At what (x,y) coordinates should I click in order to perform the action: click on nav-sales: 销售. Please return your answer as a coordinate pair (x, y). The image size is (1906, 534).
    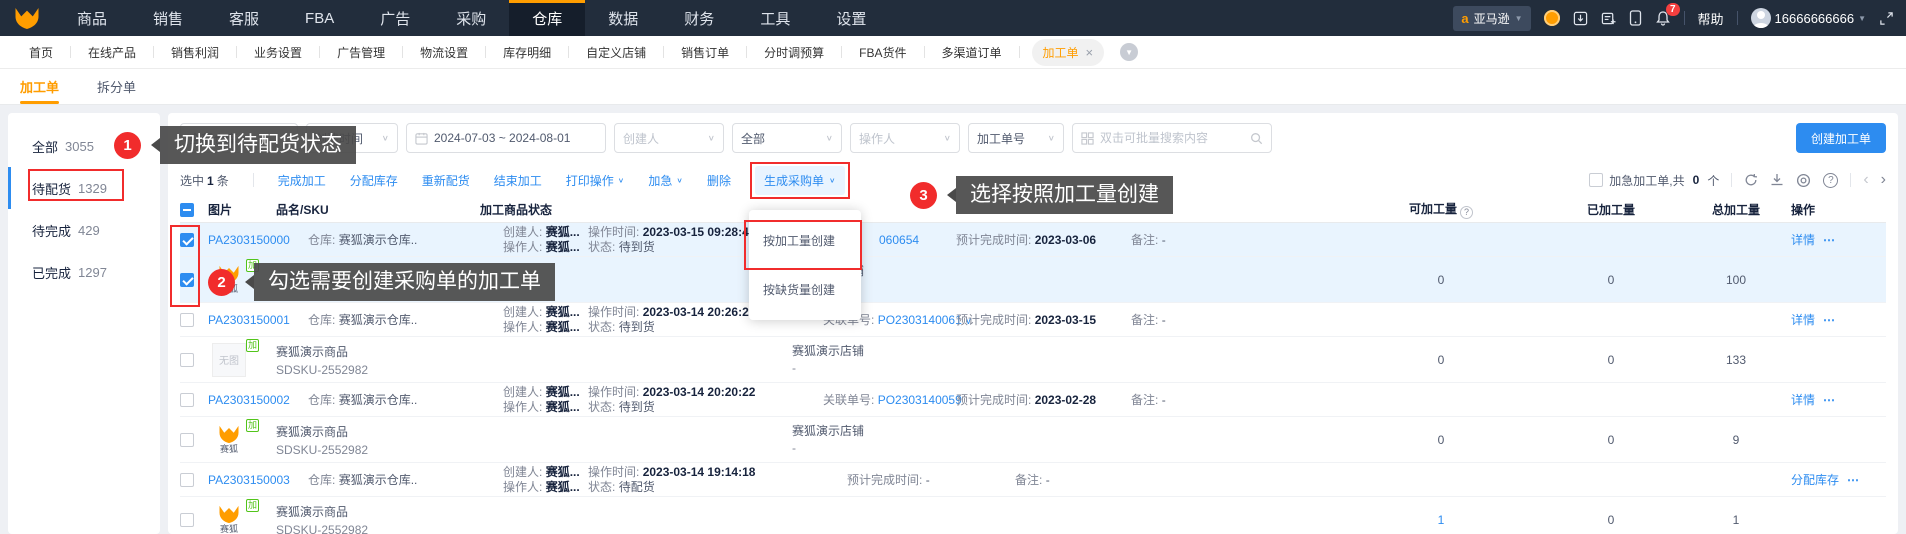
    Looking at the image, I should click on (168, 18).